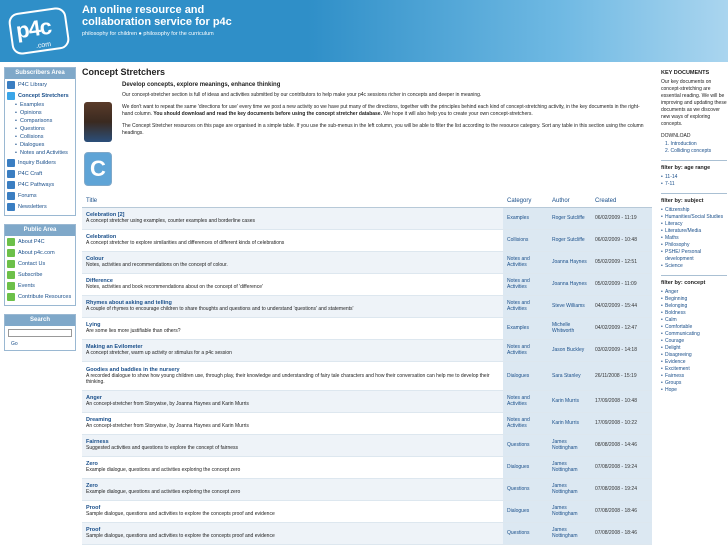 The height and width of the screenshot is (546, 728). Describe the element at coordinates (40, 263) in the screenshot. I see `sidebar-item-contact-us: Contact Us` at that location.